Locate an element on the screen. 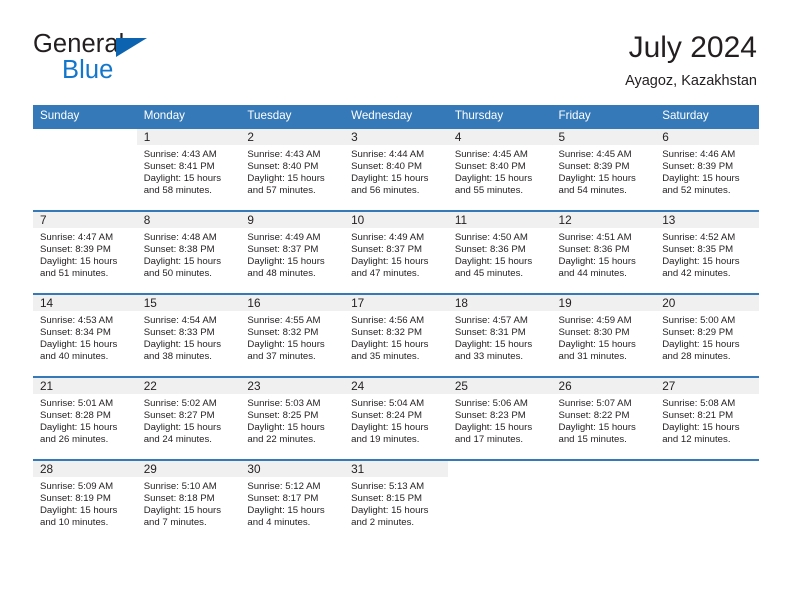 This screenshot has width=792, height=612. day-number: 24 is located at coordinates (358, 386).